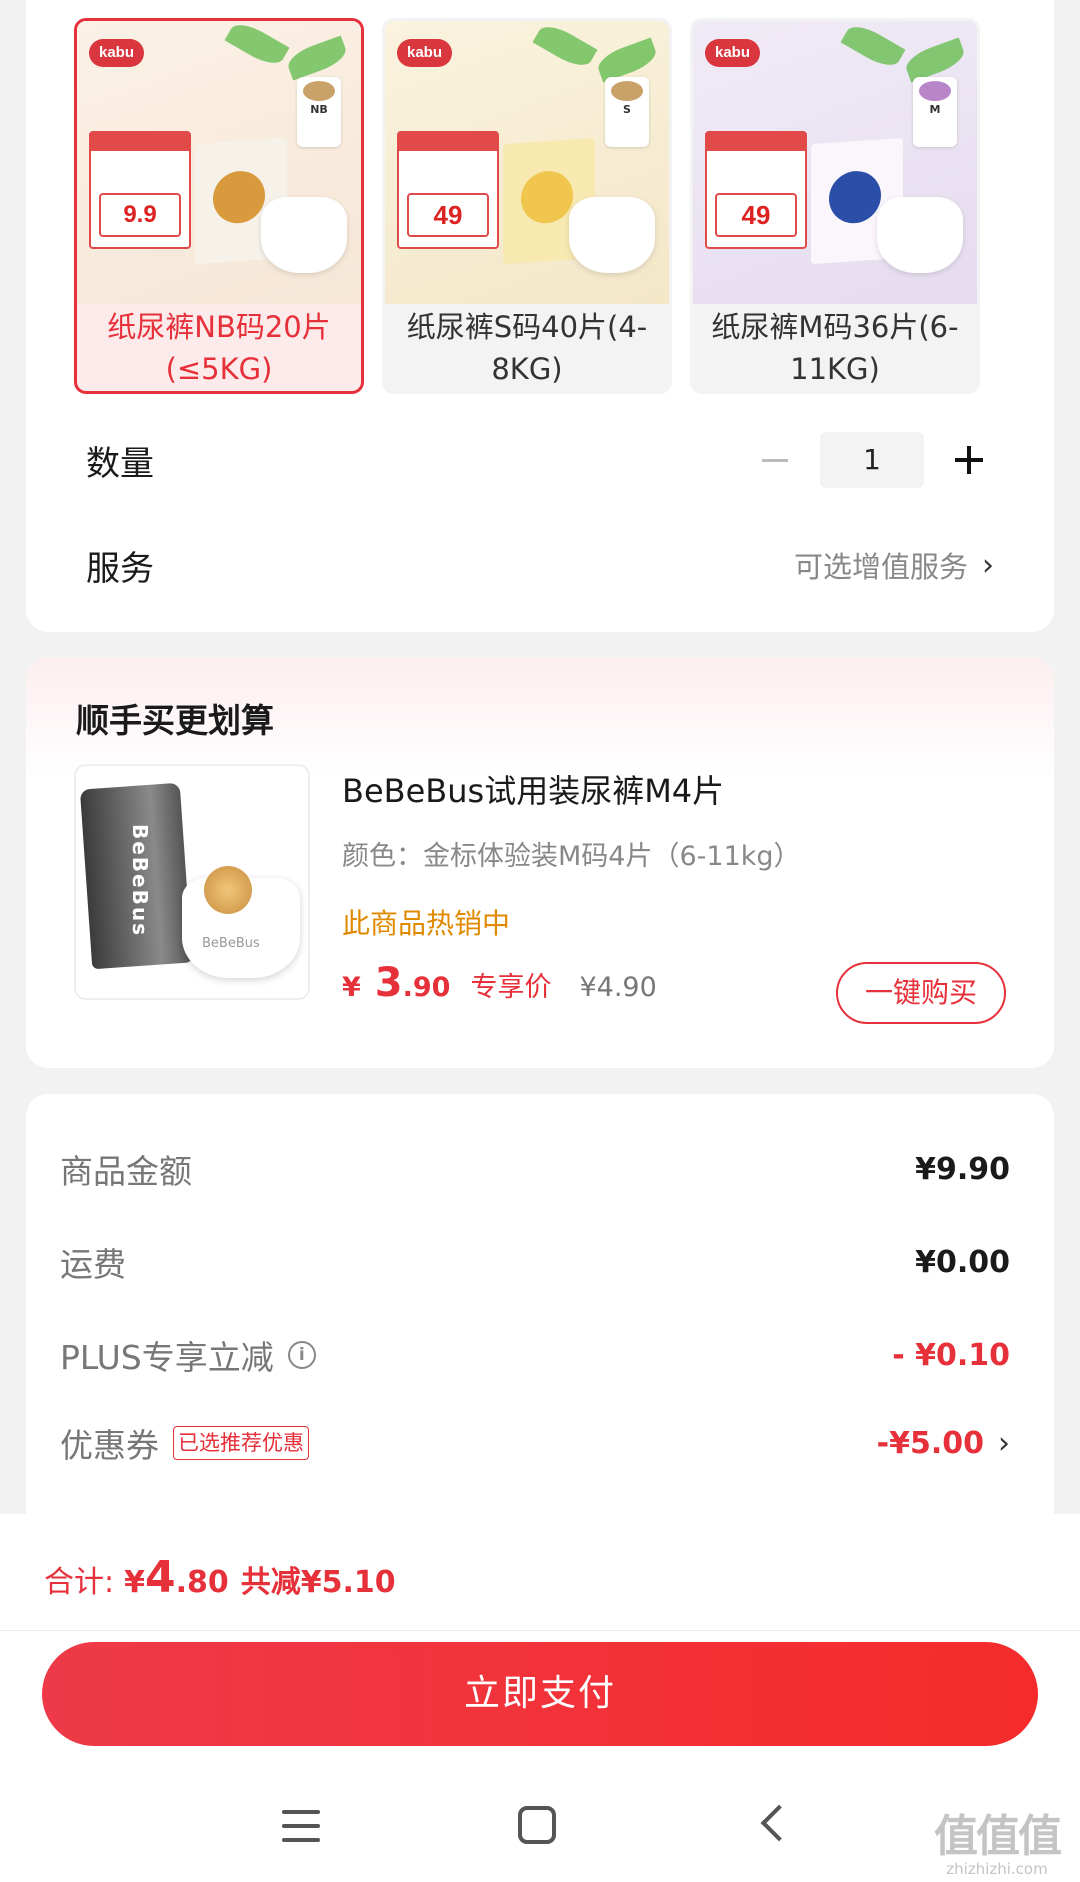 This screenshot has width=1080, height=1882. Describe the element at coordinates (627, 112) in the screenshot. I see `size-tag: S` at that location.